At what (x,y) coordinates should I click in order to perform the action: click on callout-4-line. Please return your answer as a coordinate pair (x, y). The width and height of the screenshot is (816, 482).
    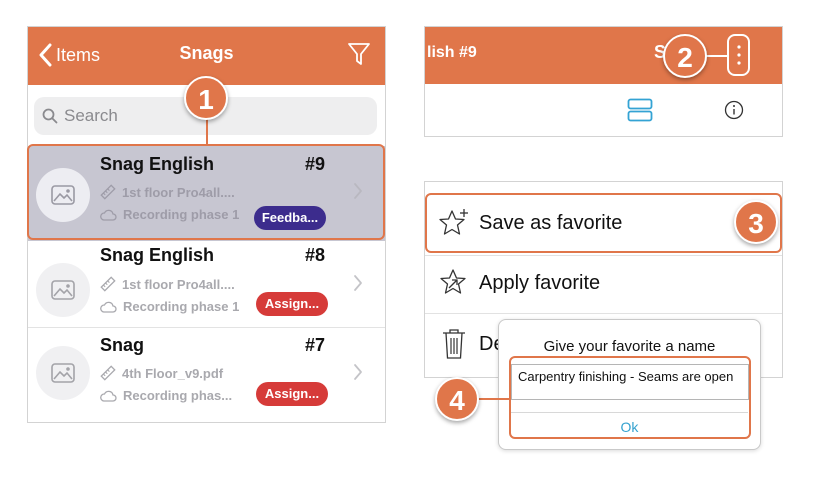
    Looking at the image, I should click on (494, 399).